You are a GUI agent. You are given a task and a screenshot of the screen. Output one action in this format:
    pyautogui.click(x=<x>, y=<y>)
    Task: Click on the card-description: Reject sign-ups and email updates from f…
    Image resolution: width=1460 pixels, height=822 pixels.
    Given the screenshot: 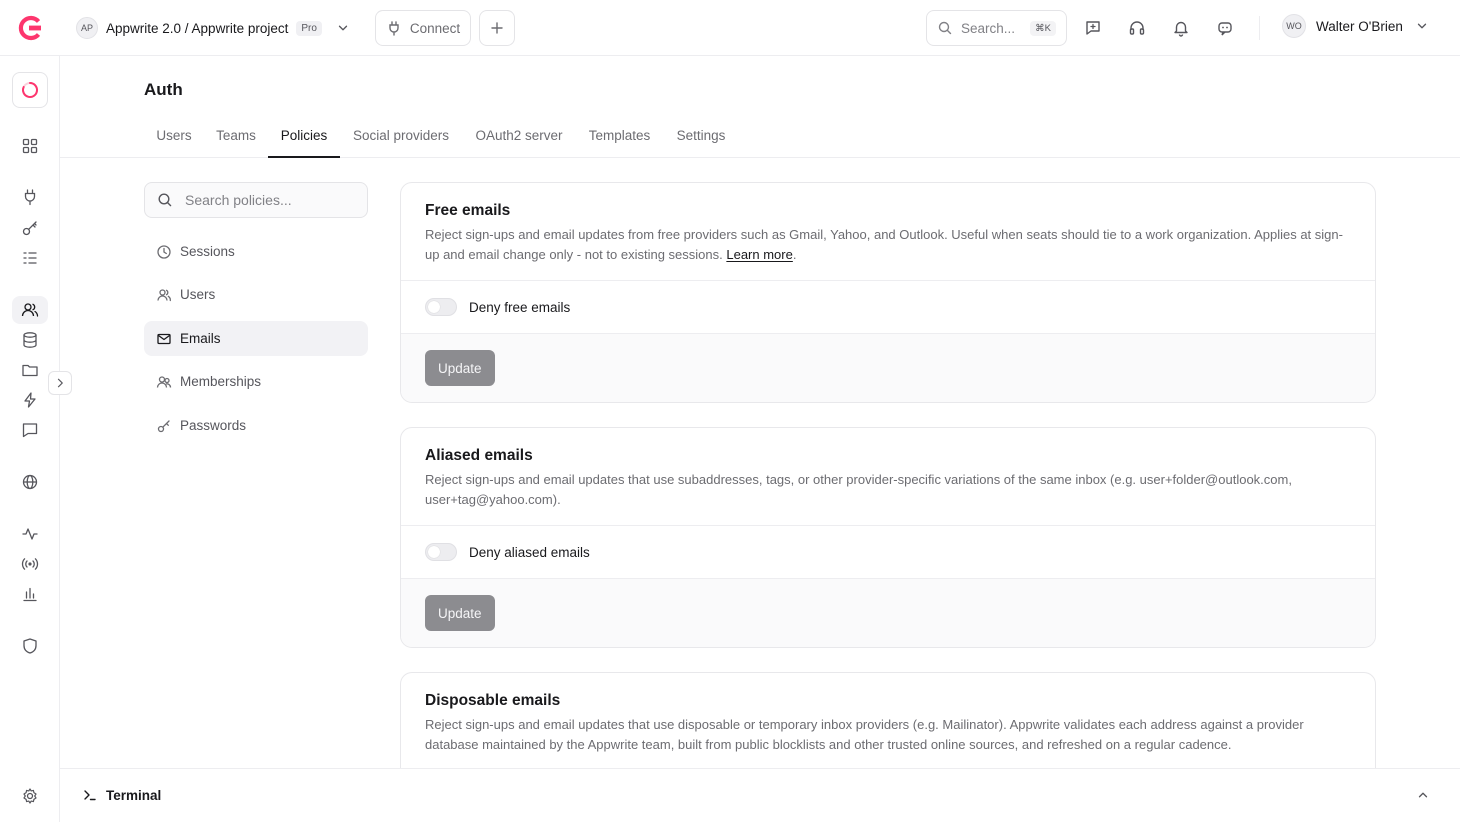 What is the action you would take?
    pyautogui.click(x=884, y=244)
    